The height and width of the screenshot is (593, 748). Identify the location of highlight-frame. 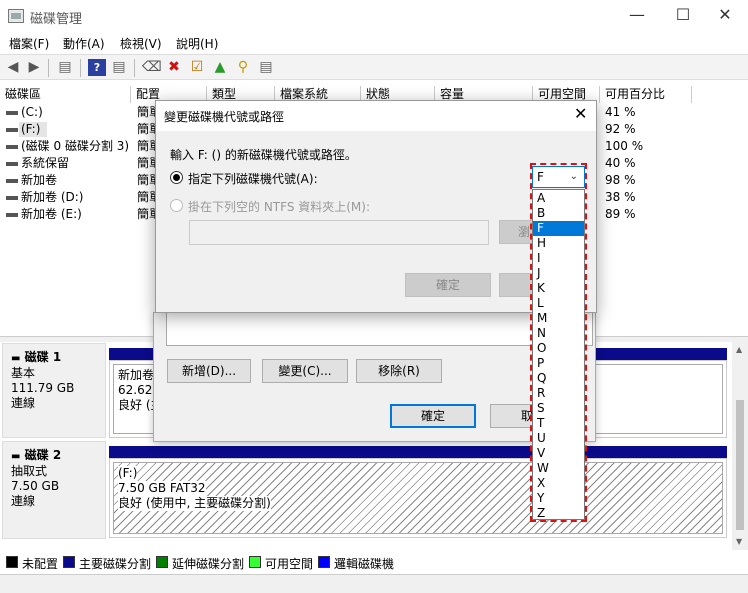
(558, 342).